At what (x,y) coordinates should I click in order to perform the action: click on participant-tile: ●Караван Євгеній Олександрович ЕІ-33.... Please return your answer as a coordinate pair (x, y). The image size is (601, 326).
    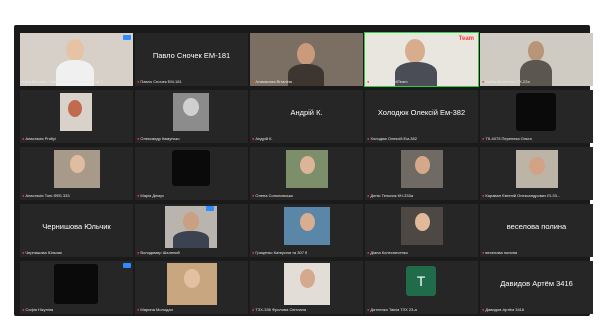
    Looking at the image, I should click on (536, 173).